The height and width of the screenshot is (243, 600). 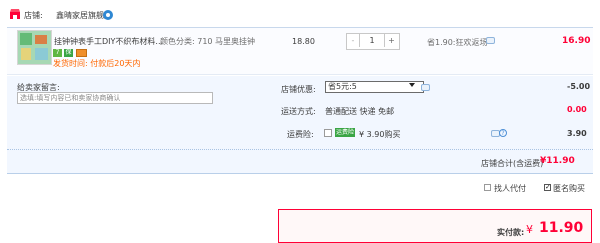 I want to click on coupon-label: 店铺优惠:, so click(x=298, y=89).